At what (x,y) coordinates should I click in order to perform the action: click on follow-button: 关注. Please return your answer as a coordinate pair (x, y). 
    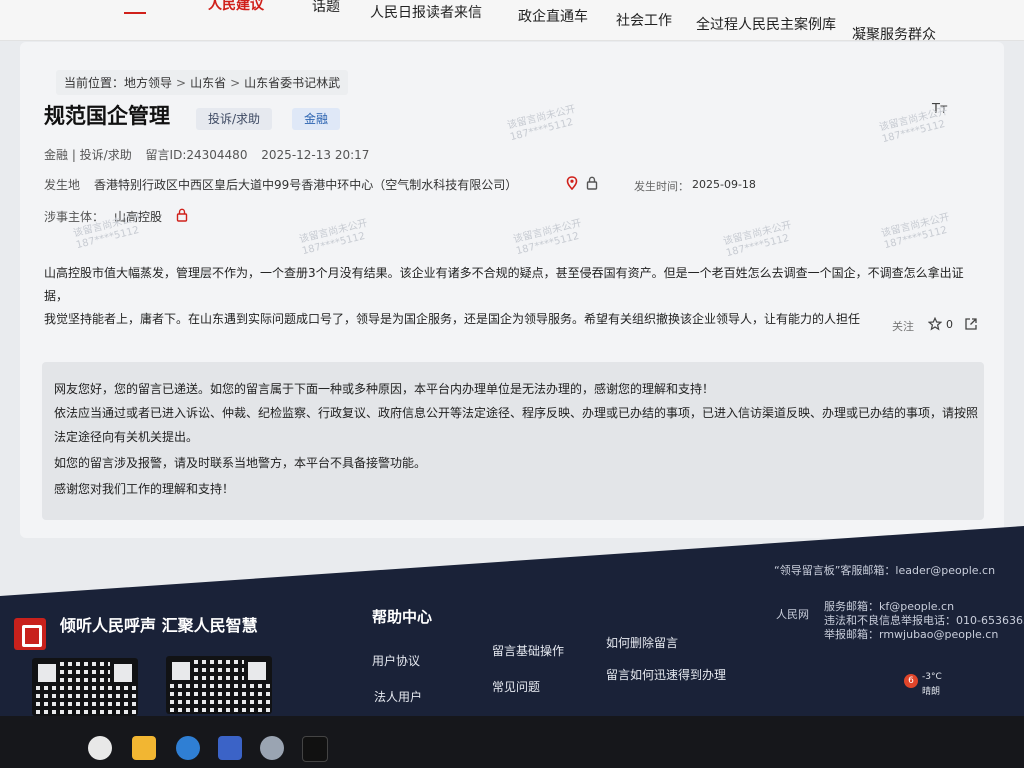
    Looking at the image, I should click on (903, 326).